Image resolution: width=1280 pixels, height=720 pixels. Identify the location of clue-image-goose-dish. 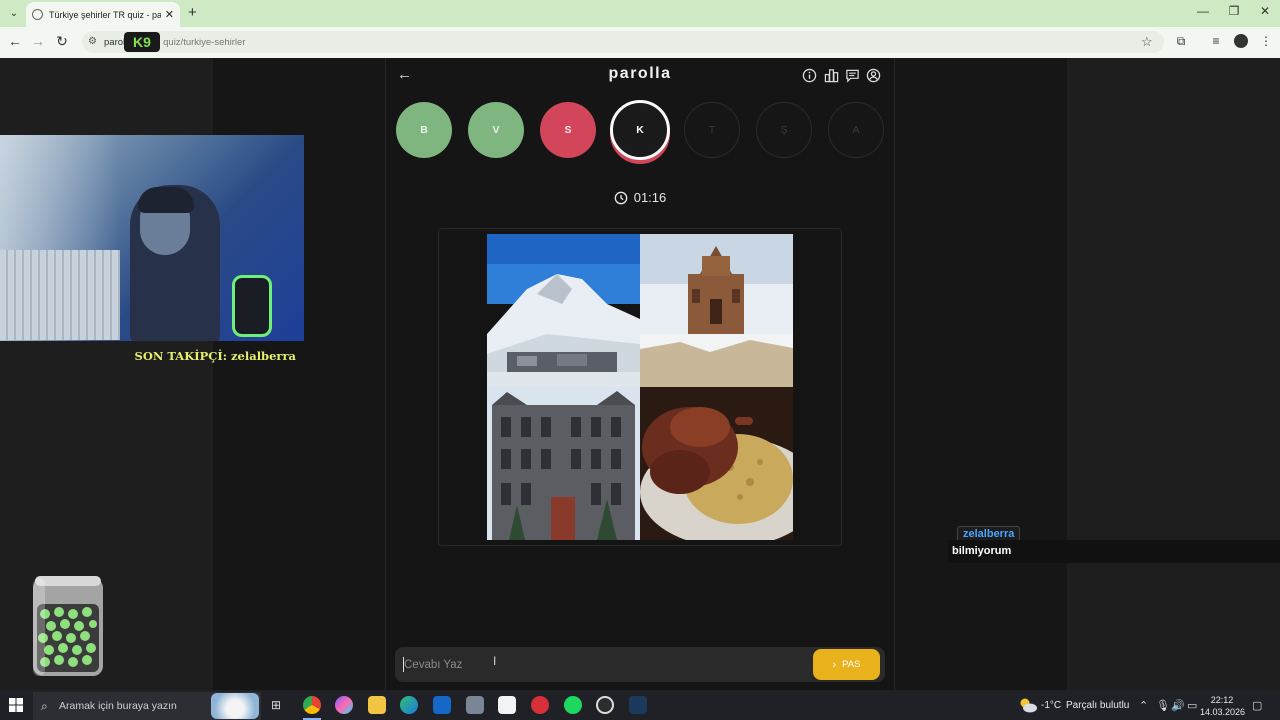
(716, 463).